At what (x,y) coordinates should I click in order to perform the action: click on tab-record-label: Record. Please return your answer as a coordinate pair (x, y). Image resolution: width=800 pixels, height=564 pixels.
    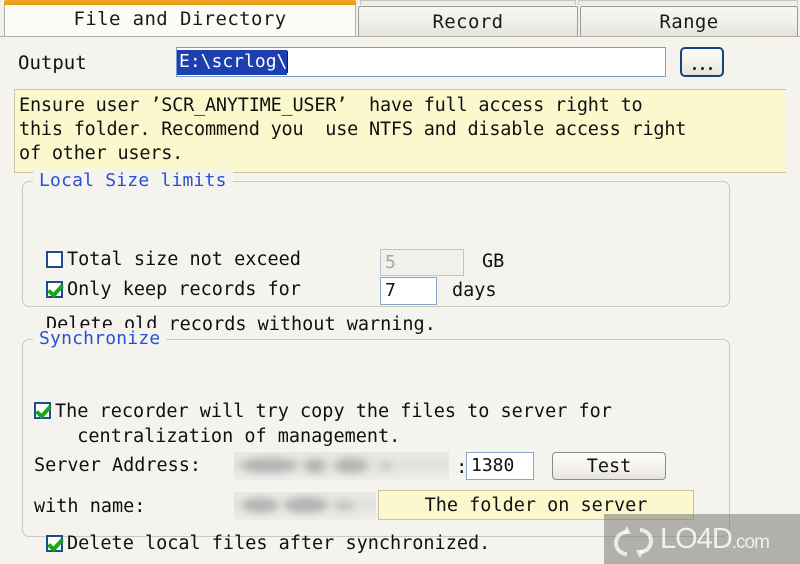
    Looking at the image, I should click on (468, 21).